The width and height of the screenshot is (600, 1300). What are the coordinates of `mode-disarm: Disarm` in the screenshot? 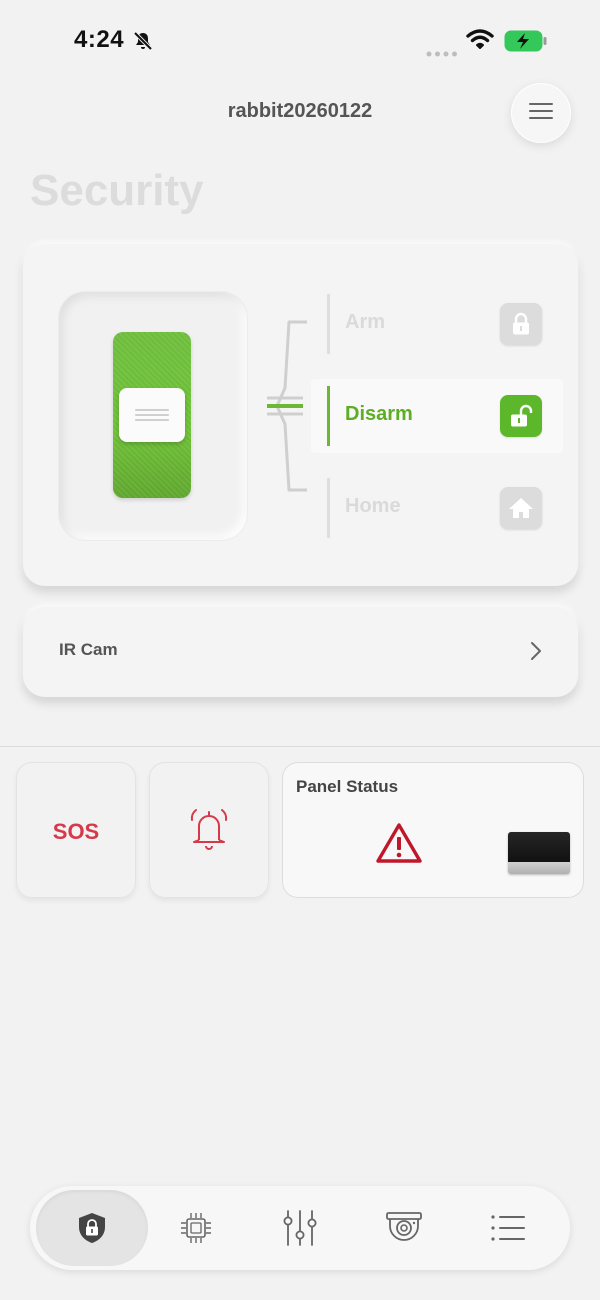 It's located at (437, 416).